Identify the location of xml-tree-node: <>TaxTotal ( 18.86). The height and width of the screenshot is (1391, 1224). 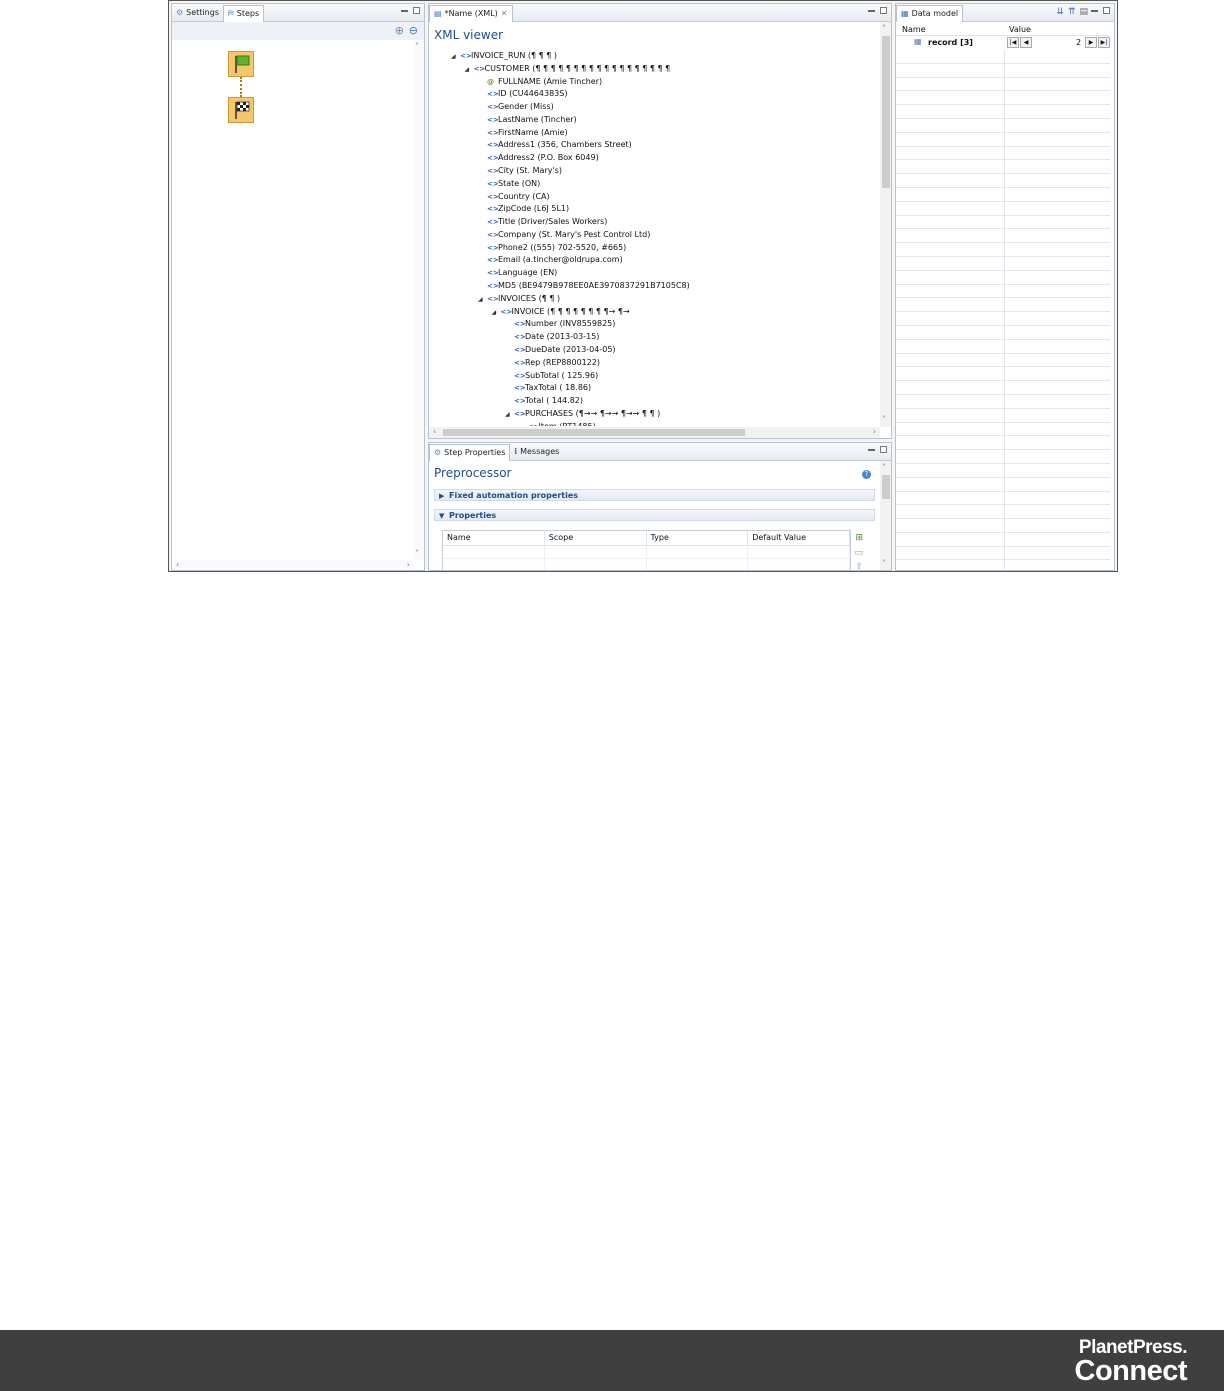
(548, 388).